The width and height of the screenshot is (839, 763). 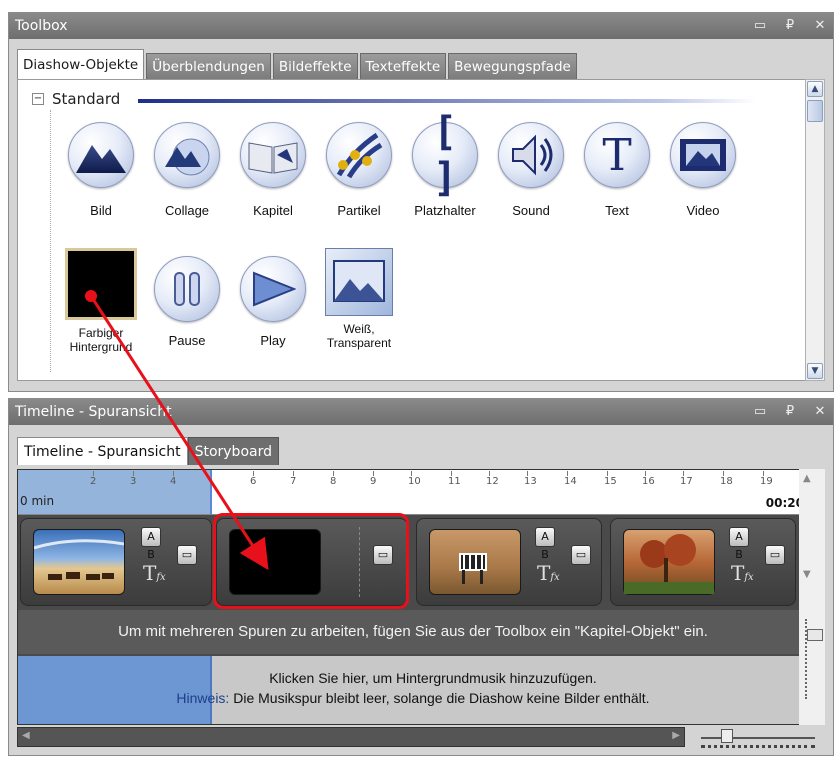 I want to click on brackets-icon: [ ], so click(x=445, y=155).